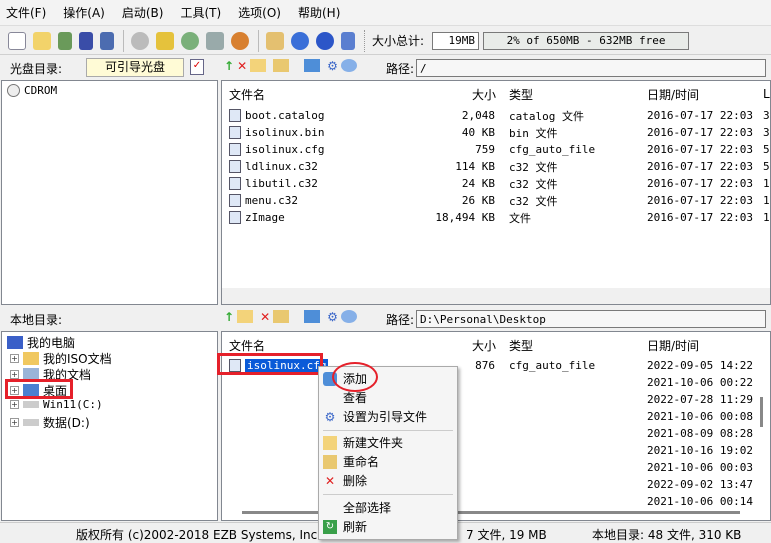 The height and width of the screenshot is (543, 771). Describe the element at coordinates (135, 67) in the screenshot. I see `bootable-status: 可引导光盘` at that location.